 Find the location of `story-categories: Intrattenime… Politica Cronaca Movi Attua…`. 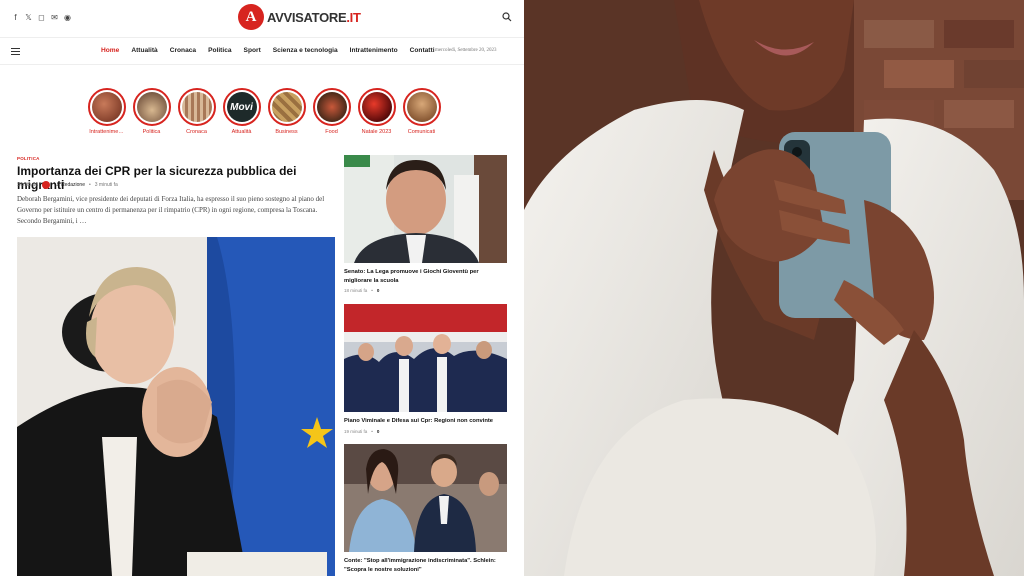

story-categories: Intrattenime… Politica Cronaca Movi Attua… is located at coordinates (264, 111).